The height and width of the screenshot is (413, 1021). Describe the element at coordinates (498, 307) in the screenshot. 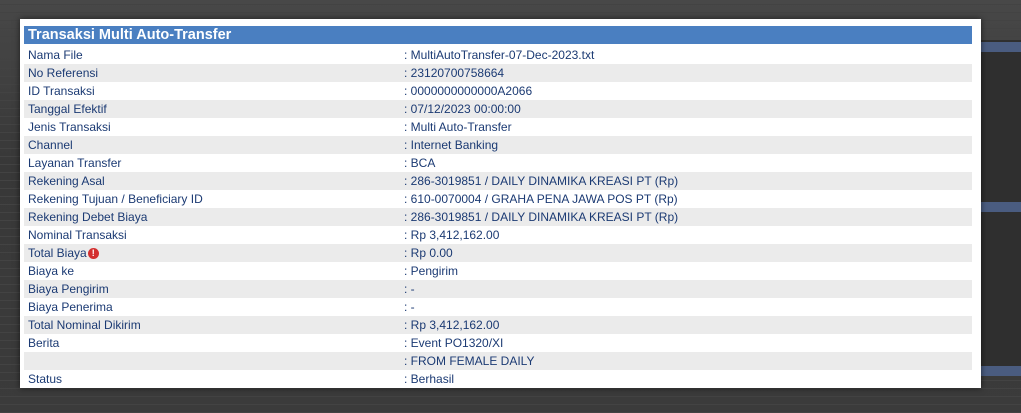

I see `detail-row: Biaya Penerima : -` at that location.